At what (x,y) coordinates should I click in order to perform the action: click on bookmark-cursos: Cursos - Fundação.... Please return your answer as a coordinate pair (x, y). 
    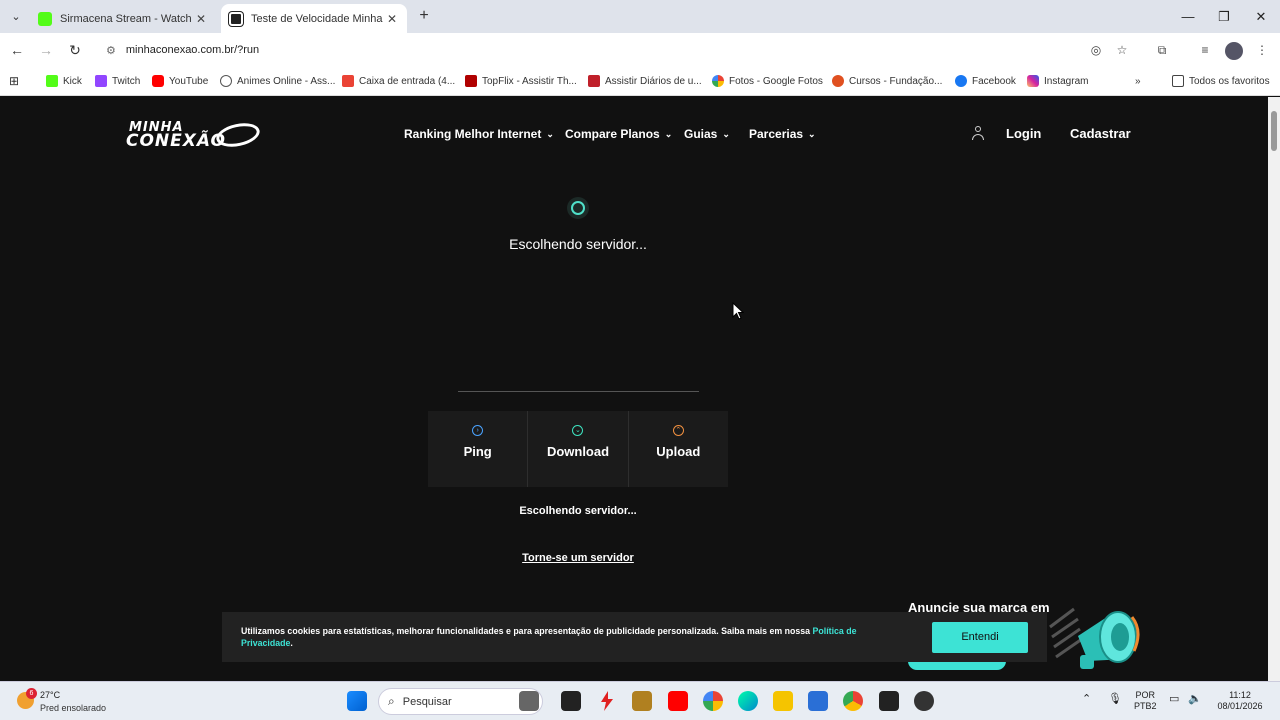
    Looking at the image, I should click on (887, 81).